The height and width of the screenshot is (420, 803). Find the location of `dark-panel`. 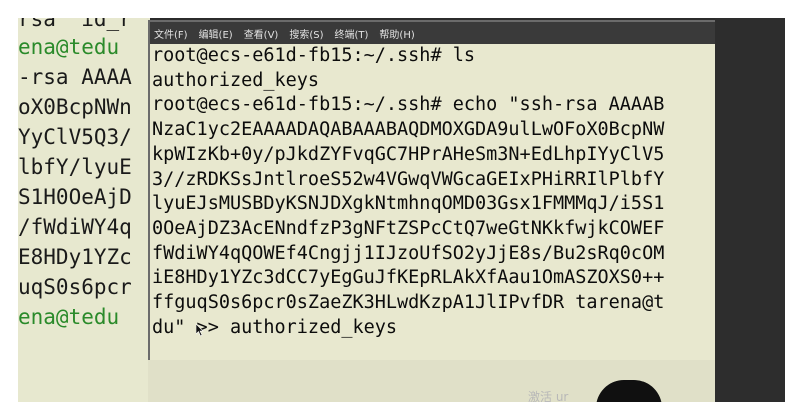

dark-panel is located at coordinates (750, 210).